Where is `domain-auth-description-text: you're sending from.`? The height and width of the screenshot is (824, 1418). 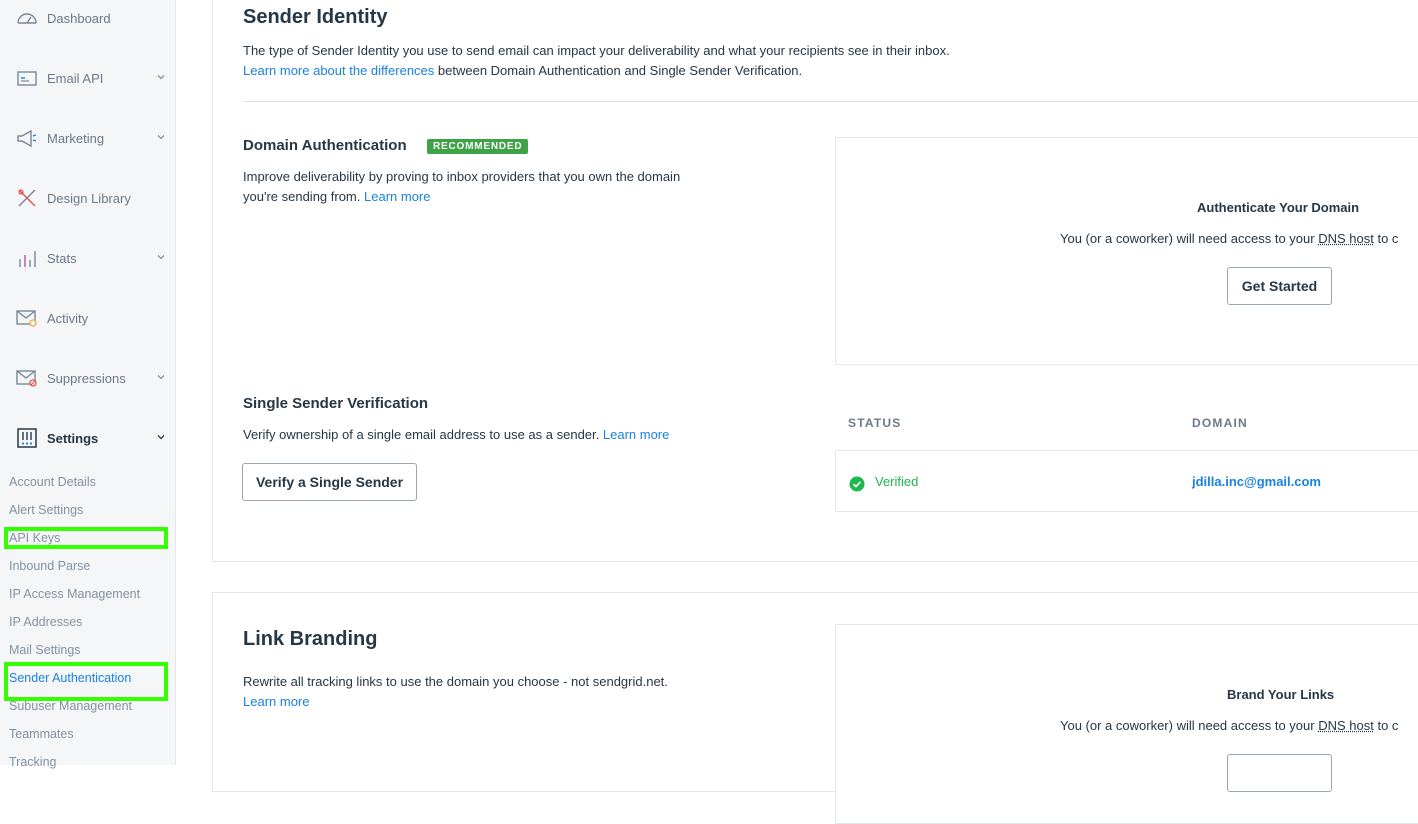 domain-auth-description-text: you're sending from. is located at coordinates (303, 196).